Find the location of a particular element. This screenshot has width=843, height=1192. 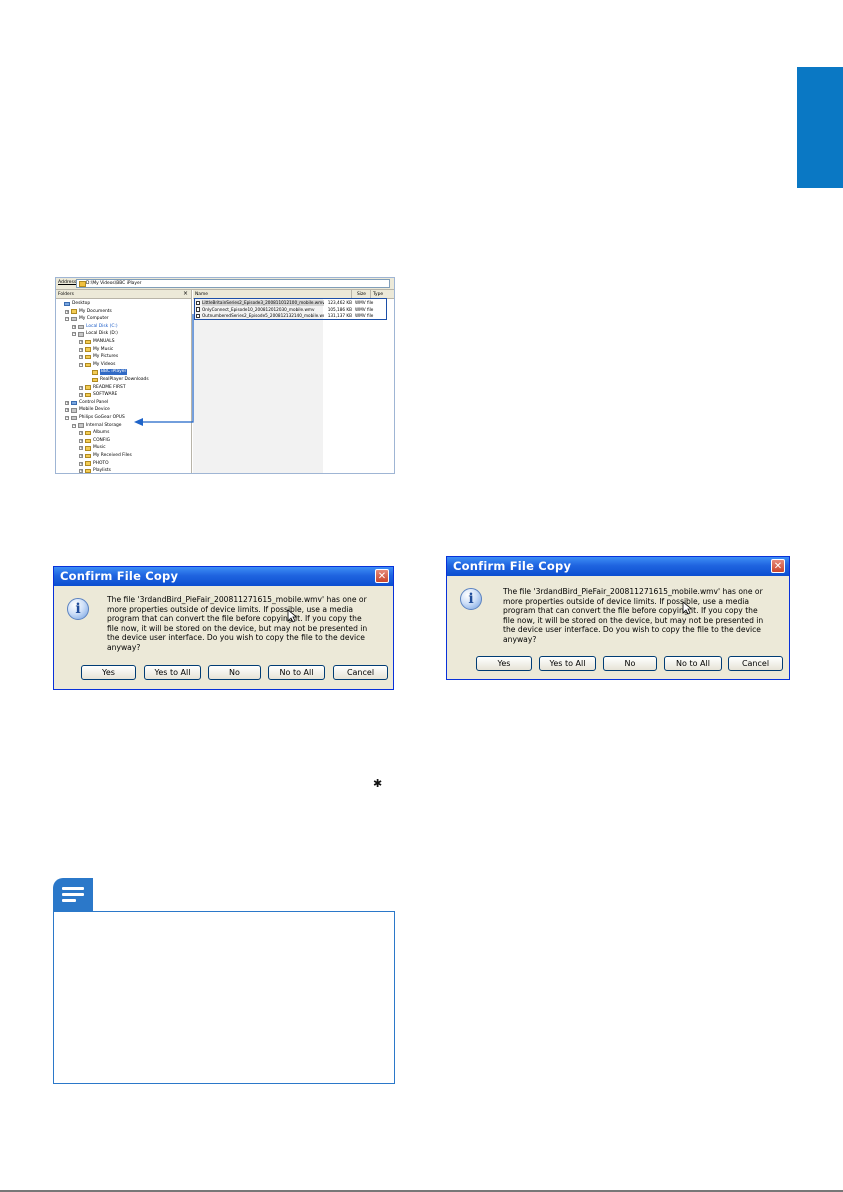

tree-item-label: Mobile Device is located at coordinates (94, 410).